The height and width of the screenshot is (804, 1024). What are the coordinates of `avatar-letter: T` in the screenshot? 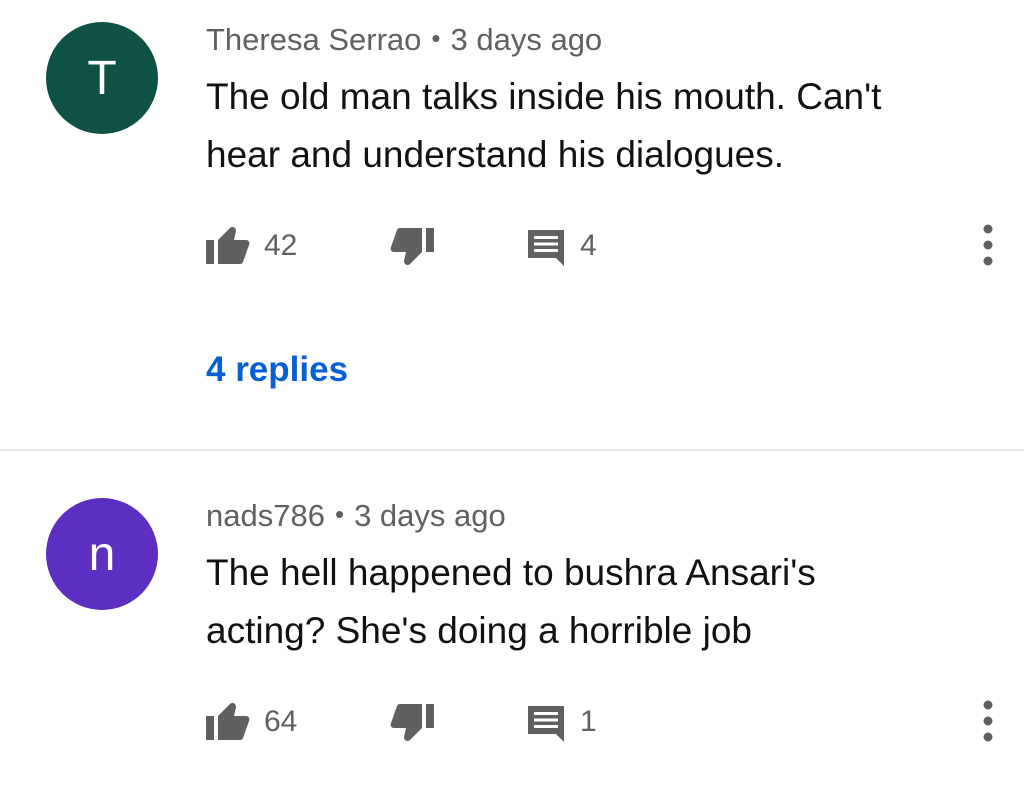 It's located at (102, 78).